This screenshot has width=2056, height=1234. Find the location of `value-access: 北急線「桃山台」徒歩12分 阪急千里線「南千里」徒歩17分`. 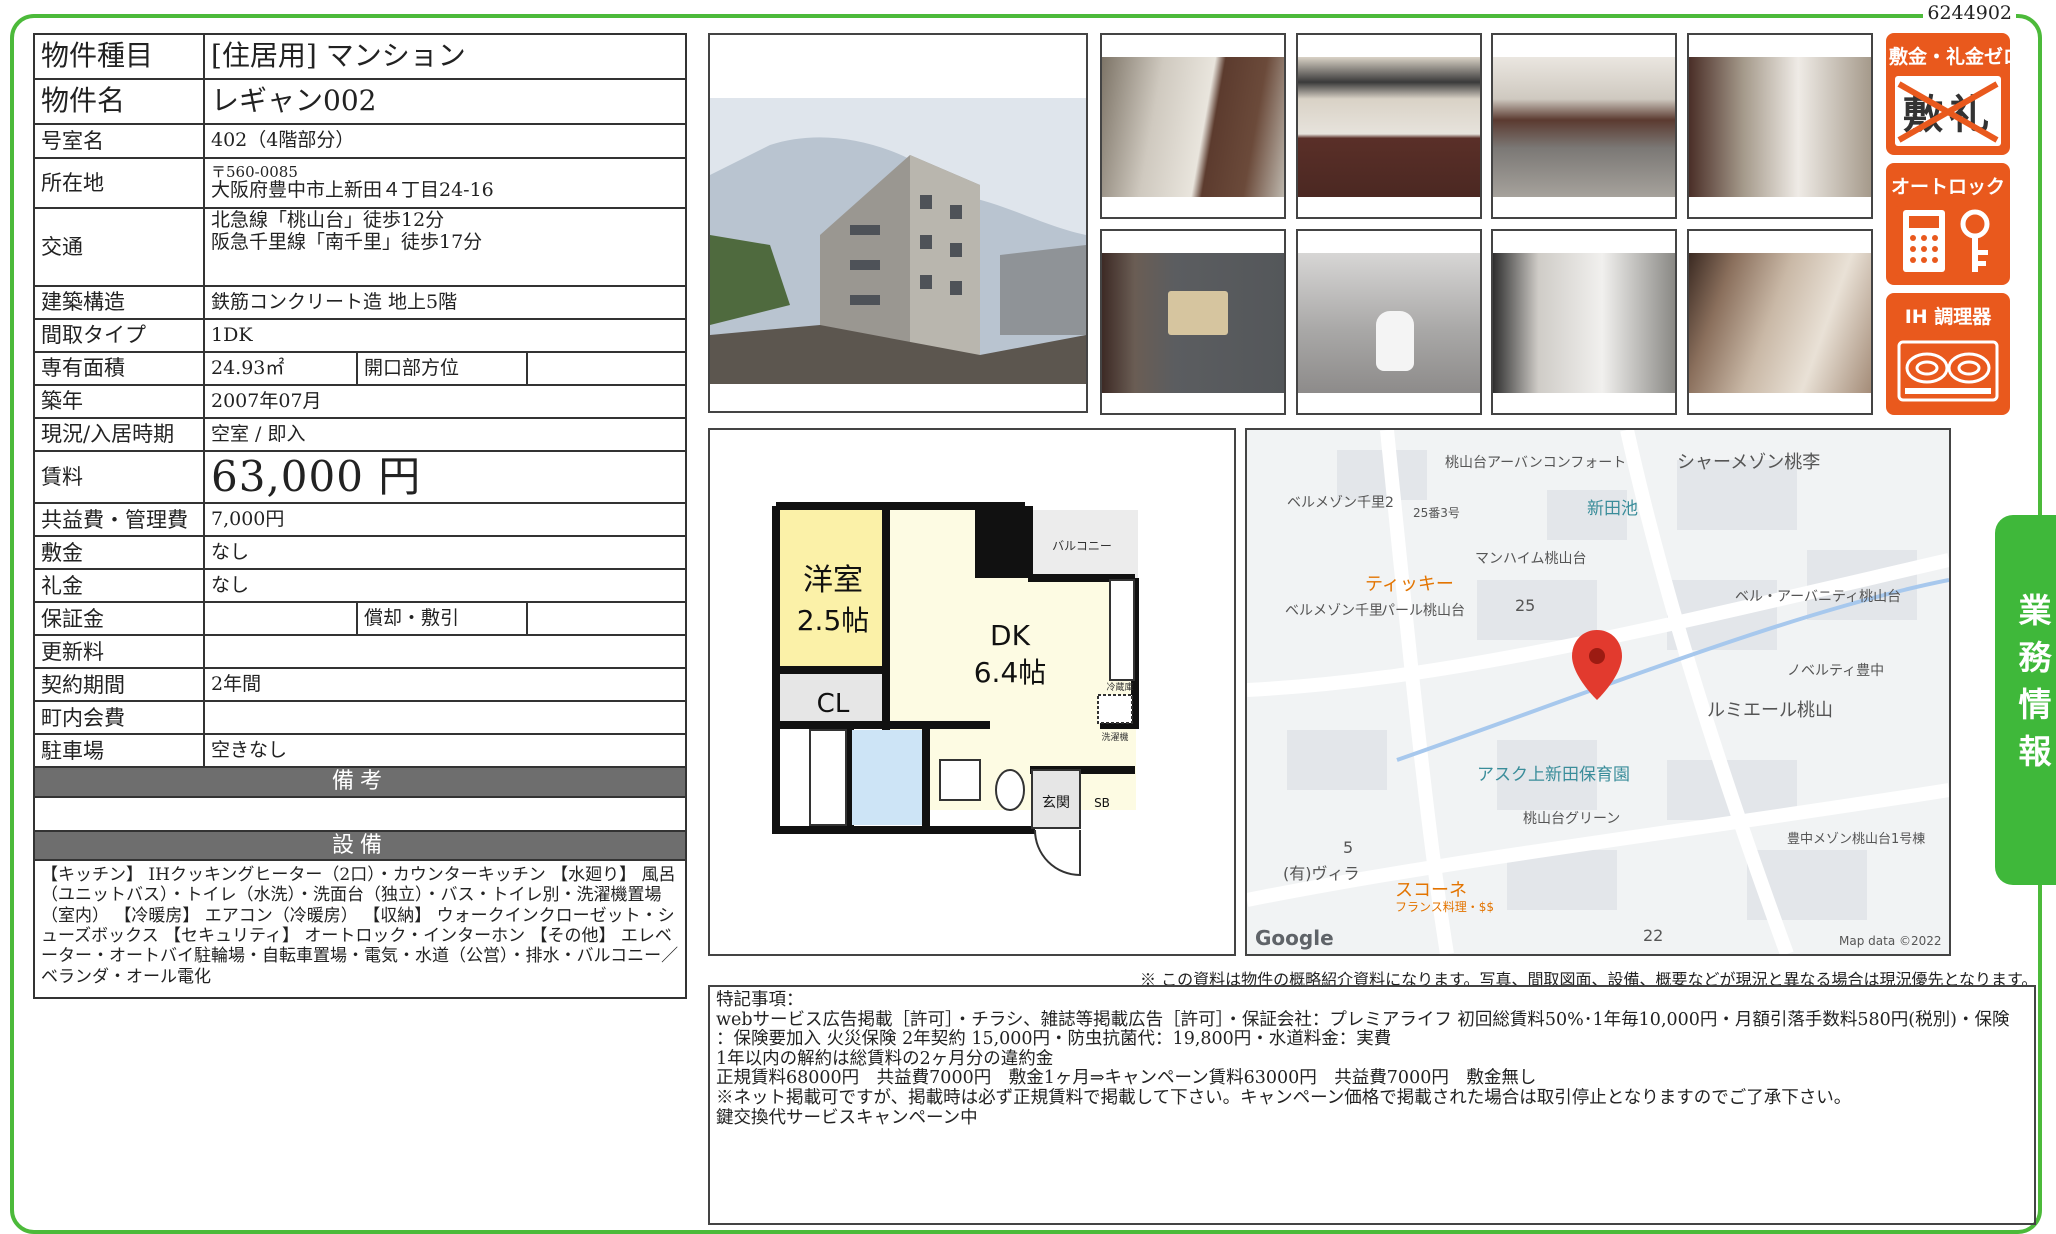

value-access: 北急線「桃山台」徒歩12分 阪急千里線「南千里」徒歩17分 is located at coordinates (445, 247).